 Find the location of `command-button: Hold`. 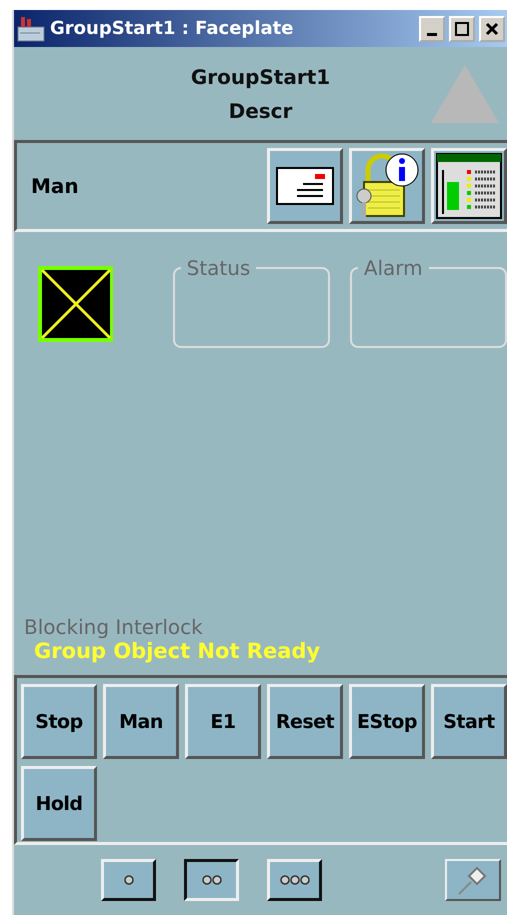

command-button: Hold is located at coordinates (59, 803).